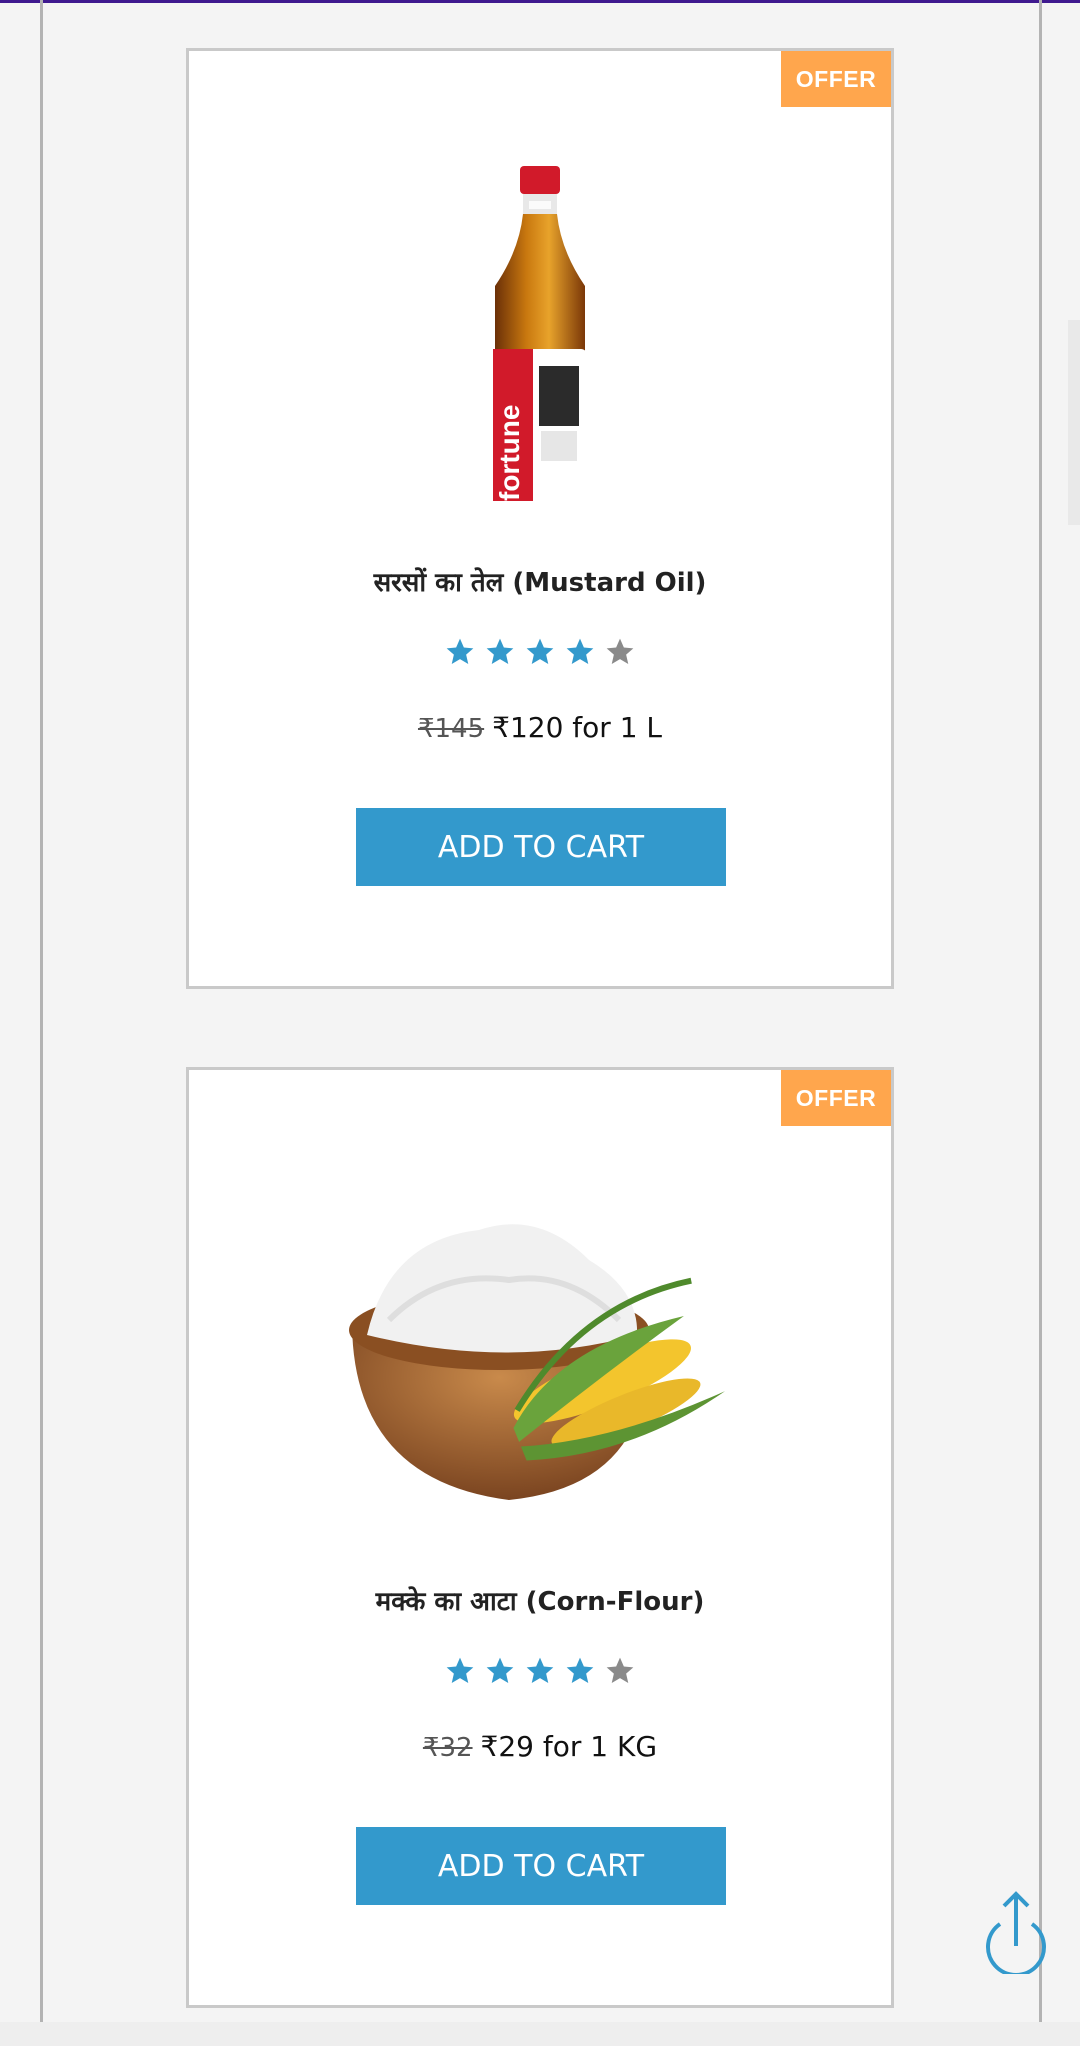 Image resolution: width=1080 pixels, height=2046 pixels. What do you see at coordinates (1074, 422) in the screenshot?
I see `side-scroll-indicator` at bounding box center [1074, 422].